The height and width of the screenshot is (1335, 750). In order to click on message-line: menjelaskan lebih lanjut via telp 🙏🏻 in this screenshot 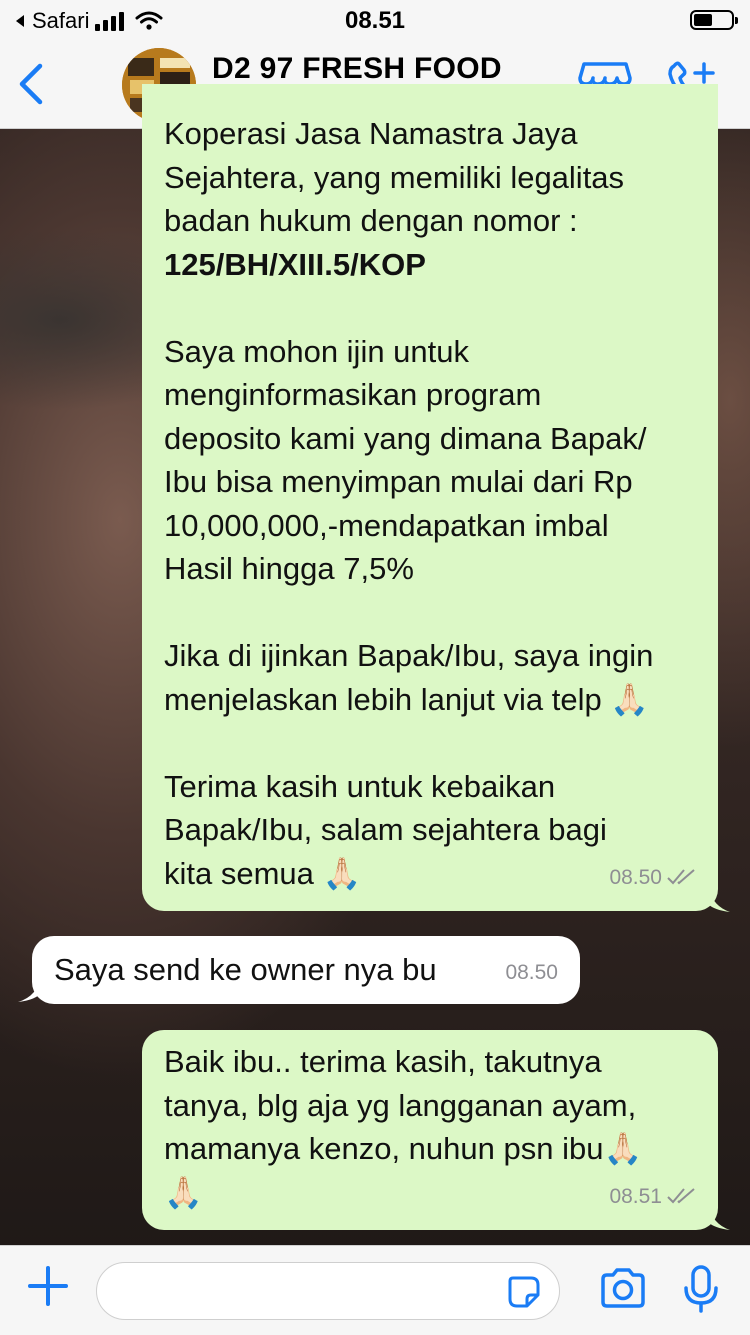, I will do `click(406, 699)`.